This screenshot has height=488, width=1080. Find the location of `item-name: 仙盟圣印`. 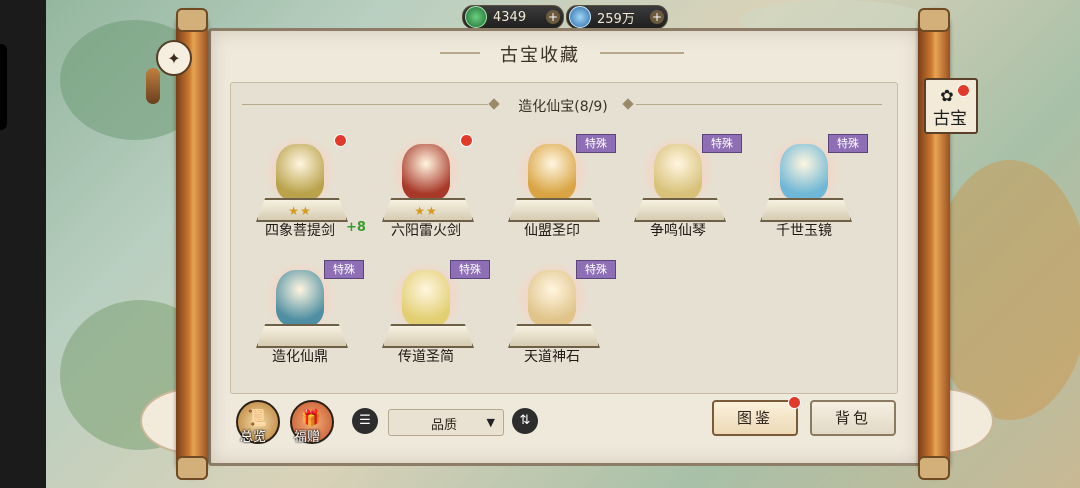

item-name: 仙盟圣印 is located at coordinates (552, 231).